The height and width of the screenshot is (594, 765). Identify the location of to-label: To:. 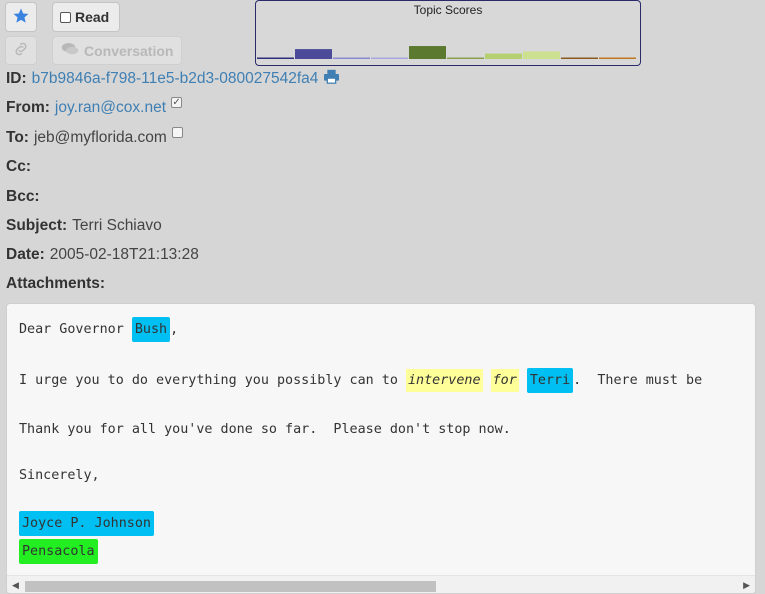
(17, 137).